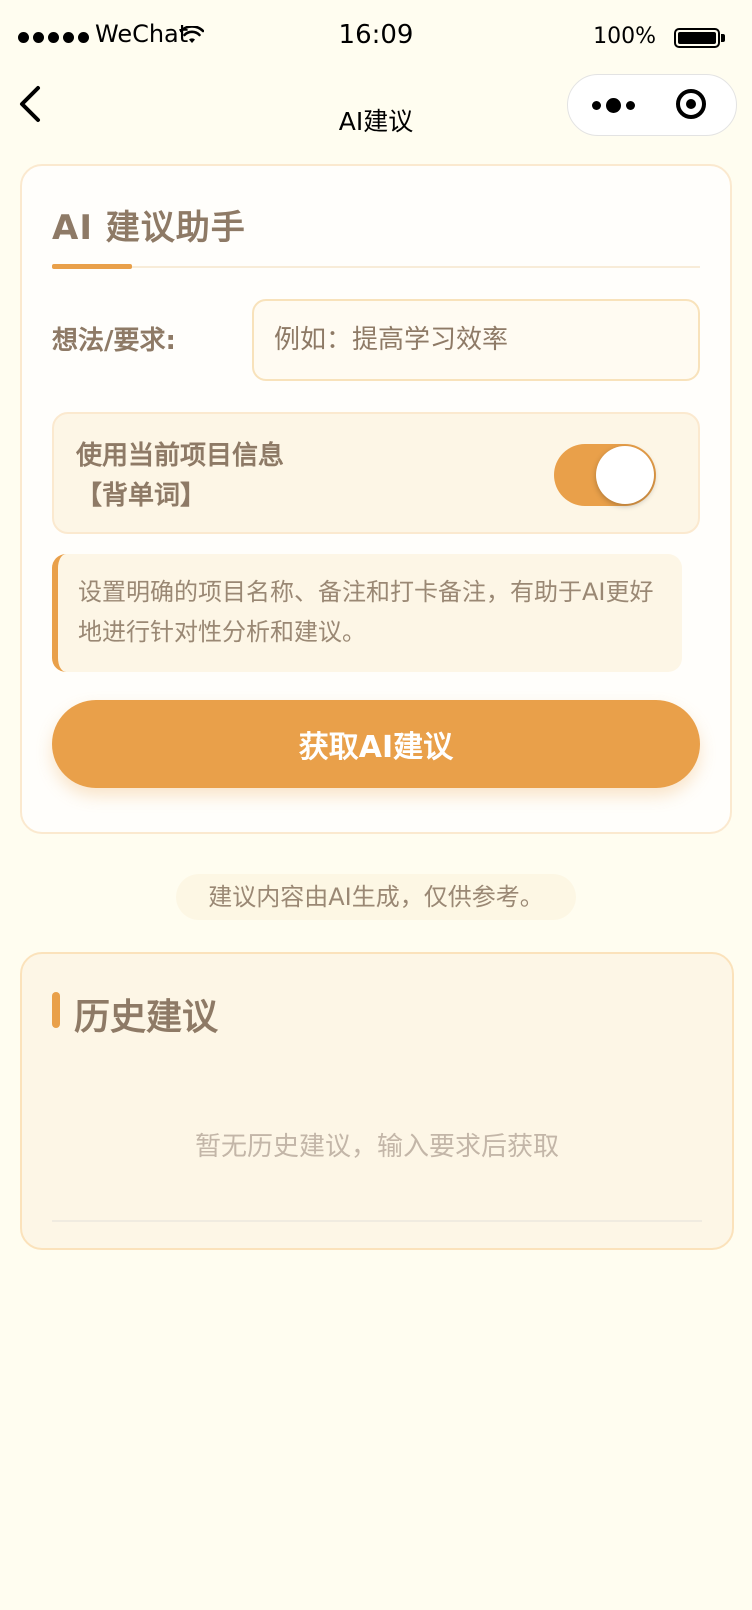 The image size is (752, 1610). What do you see at coordinates (376, 38) in the screenshot?
I see `status-bar: WeChat 16:09 100%` at bounding box center [376, 38].